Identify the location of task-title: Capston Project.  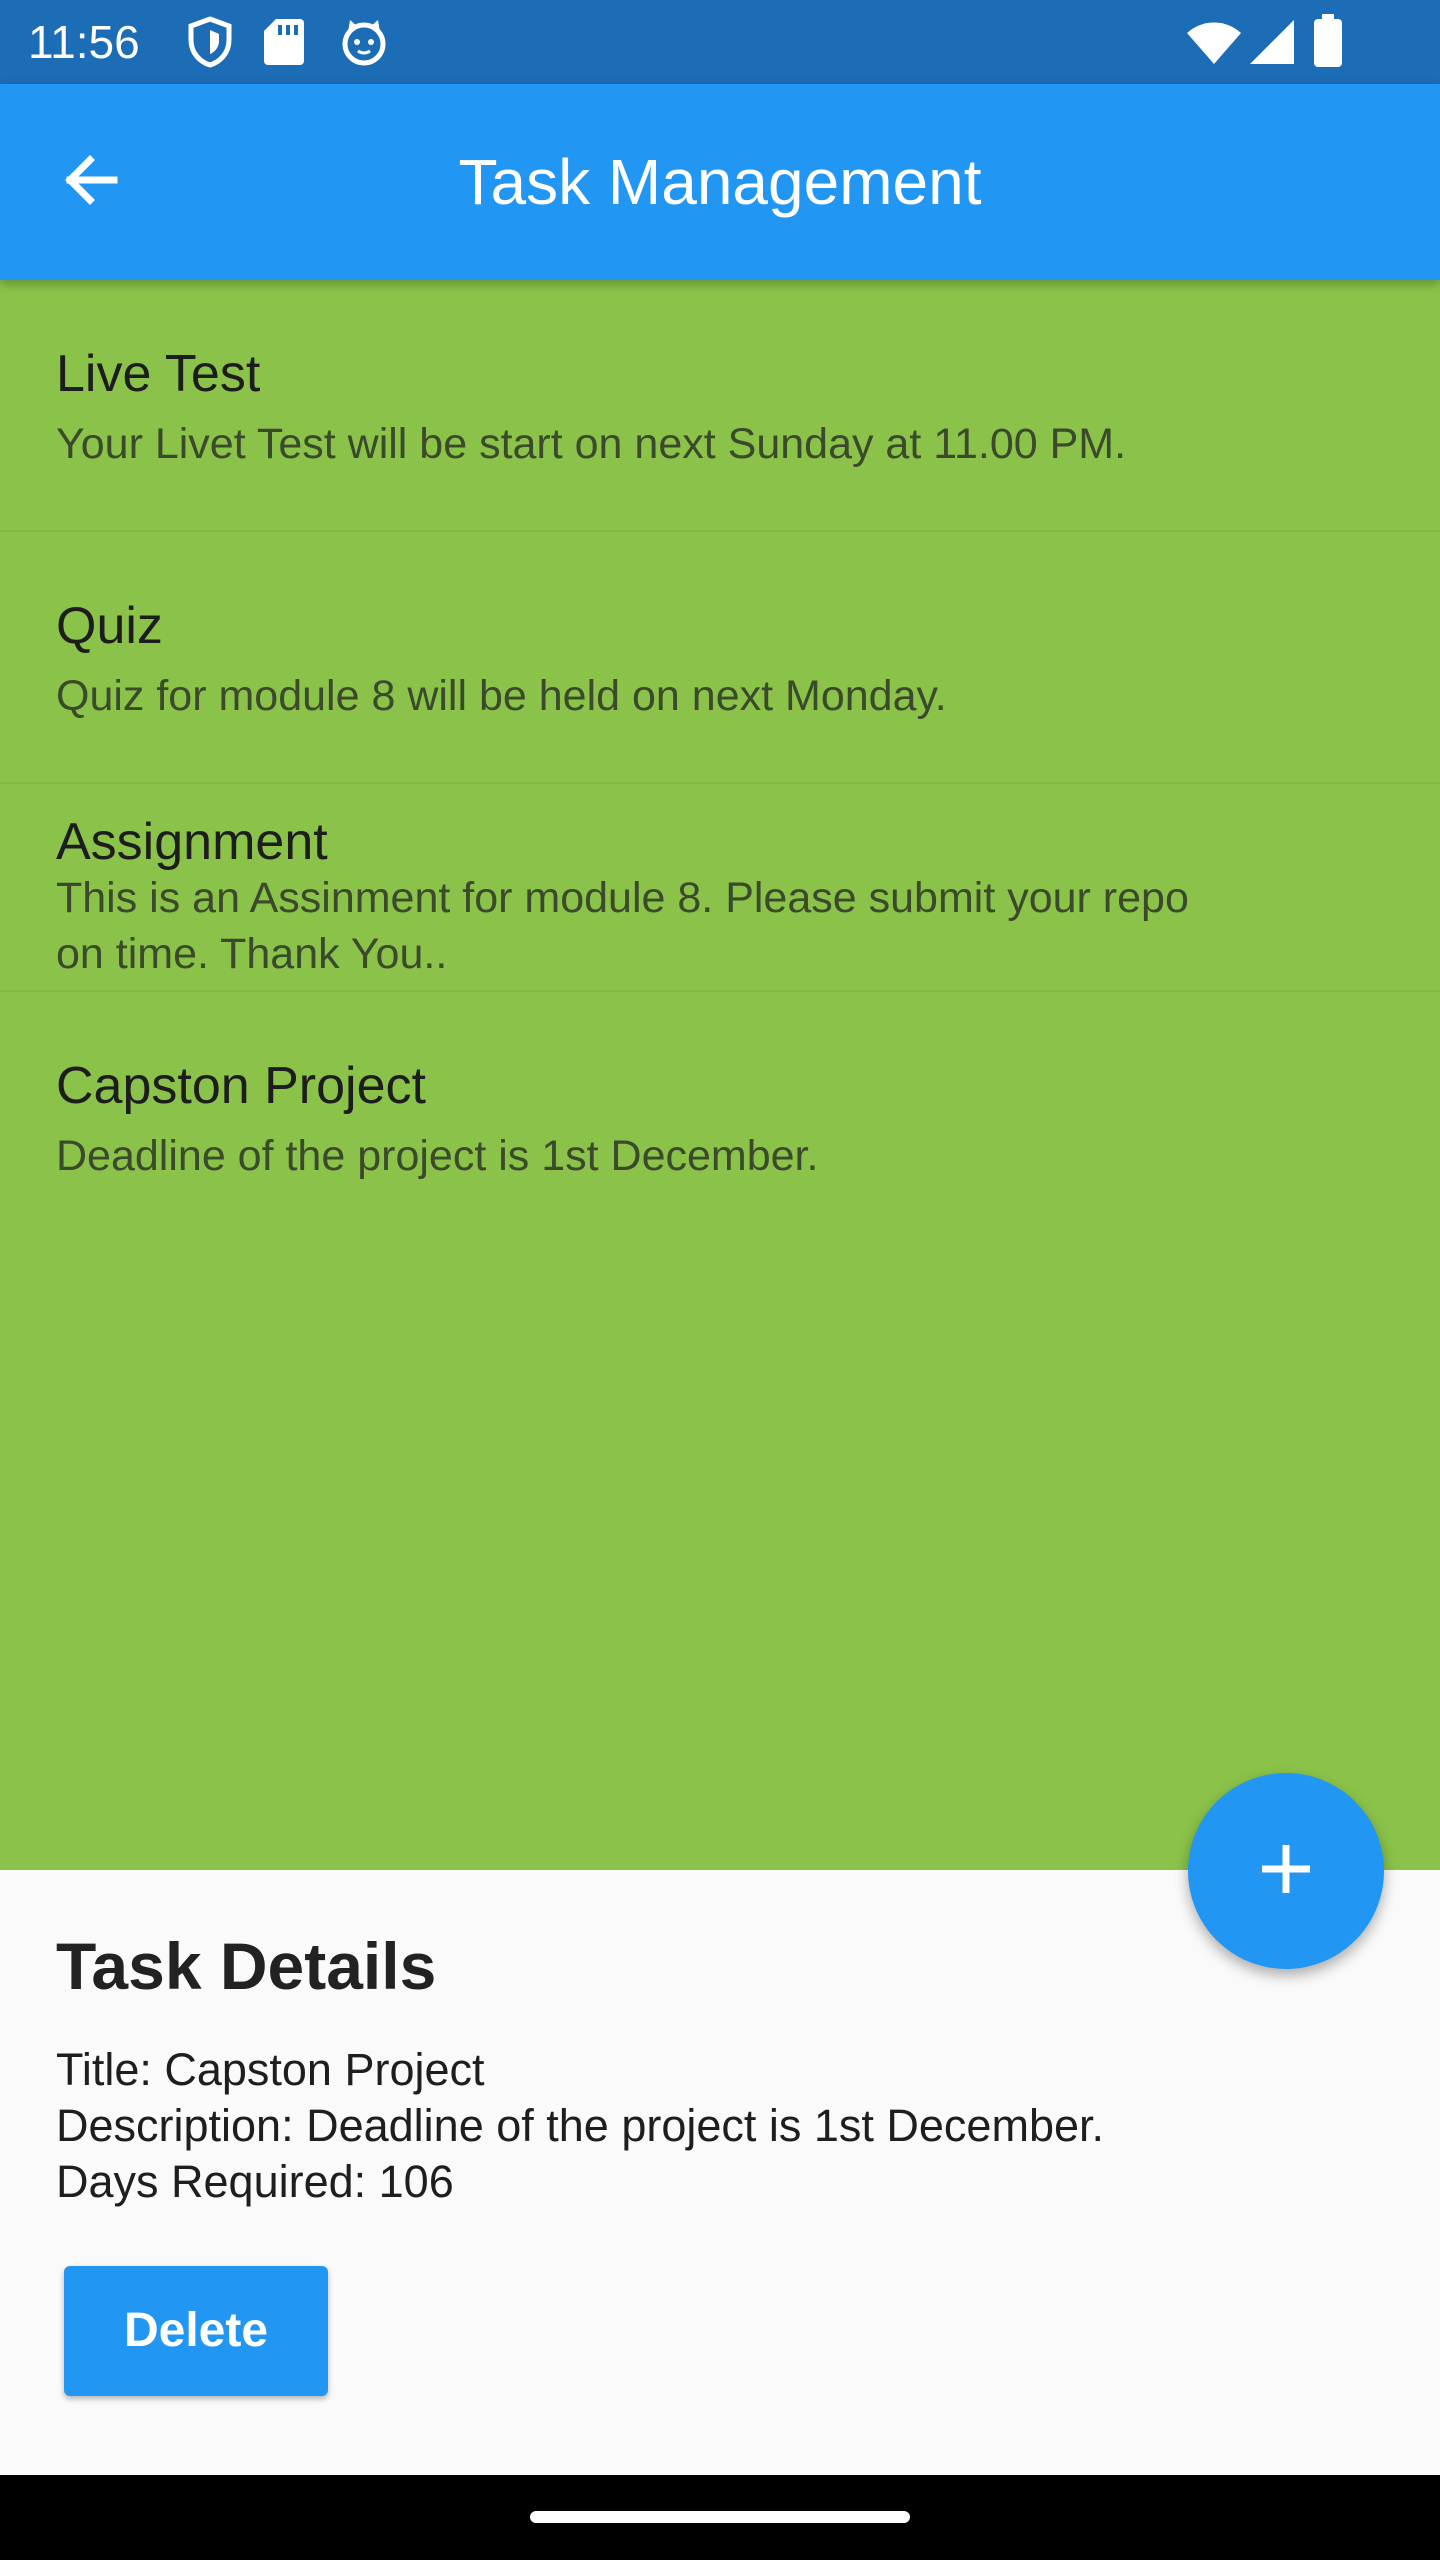
(241, 1086).